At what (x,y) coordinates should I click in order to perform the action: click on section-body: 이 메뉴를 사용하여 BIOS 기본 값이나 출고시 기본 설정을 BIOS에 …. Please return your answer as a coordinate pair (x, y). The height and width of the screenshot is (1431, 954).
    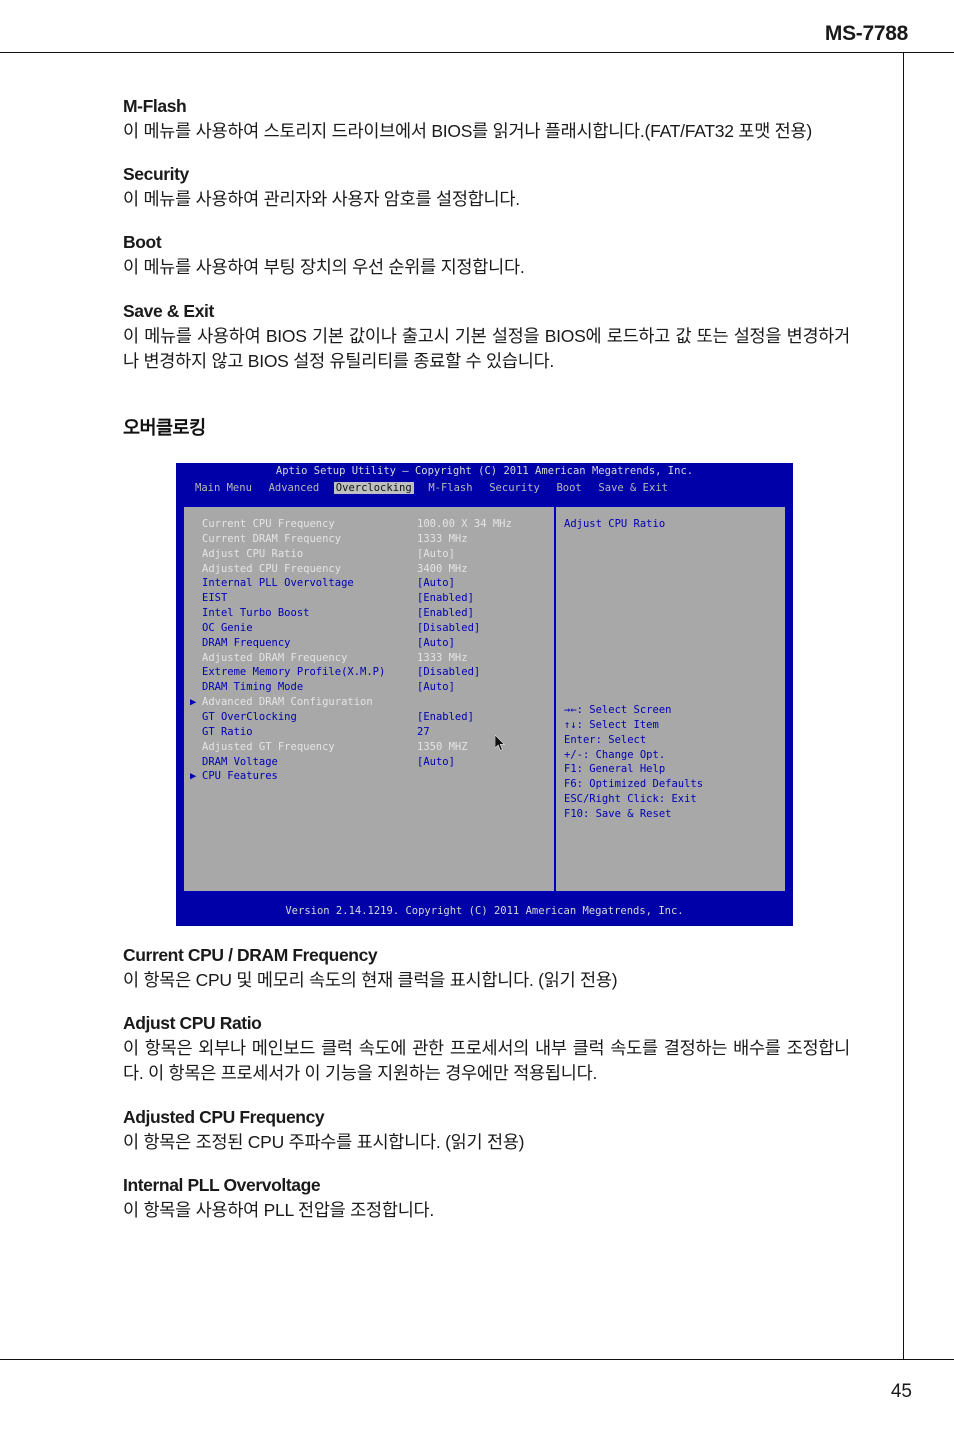
    Looking at the image, I should click on (486, 348).